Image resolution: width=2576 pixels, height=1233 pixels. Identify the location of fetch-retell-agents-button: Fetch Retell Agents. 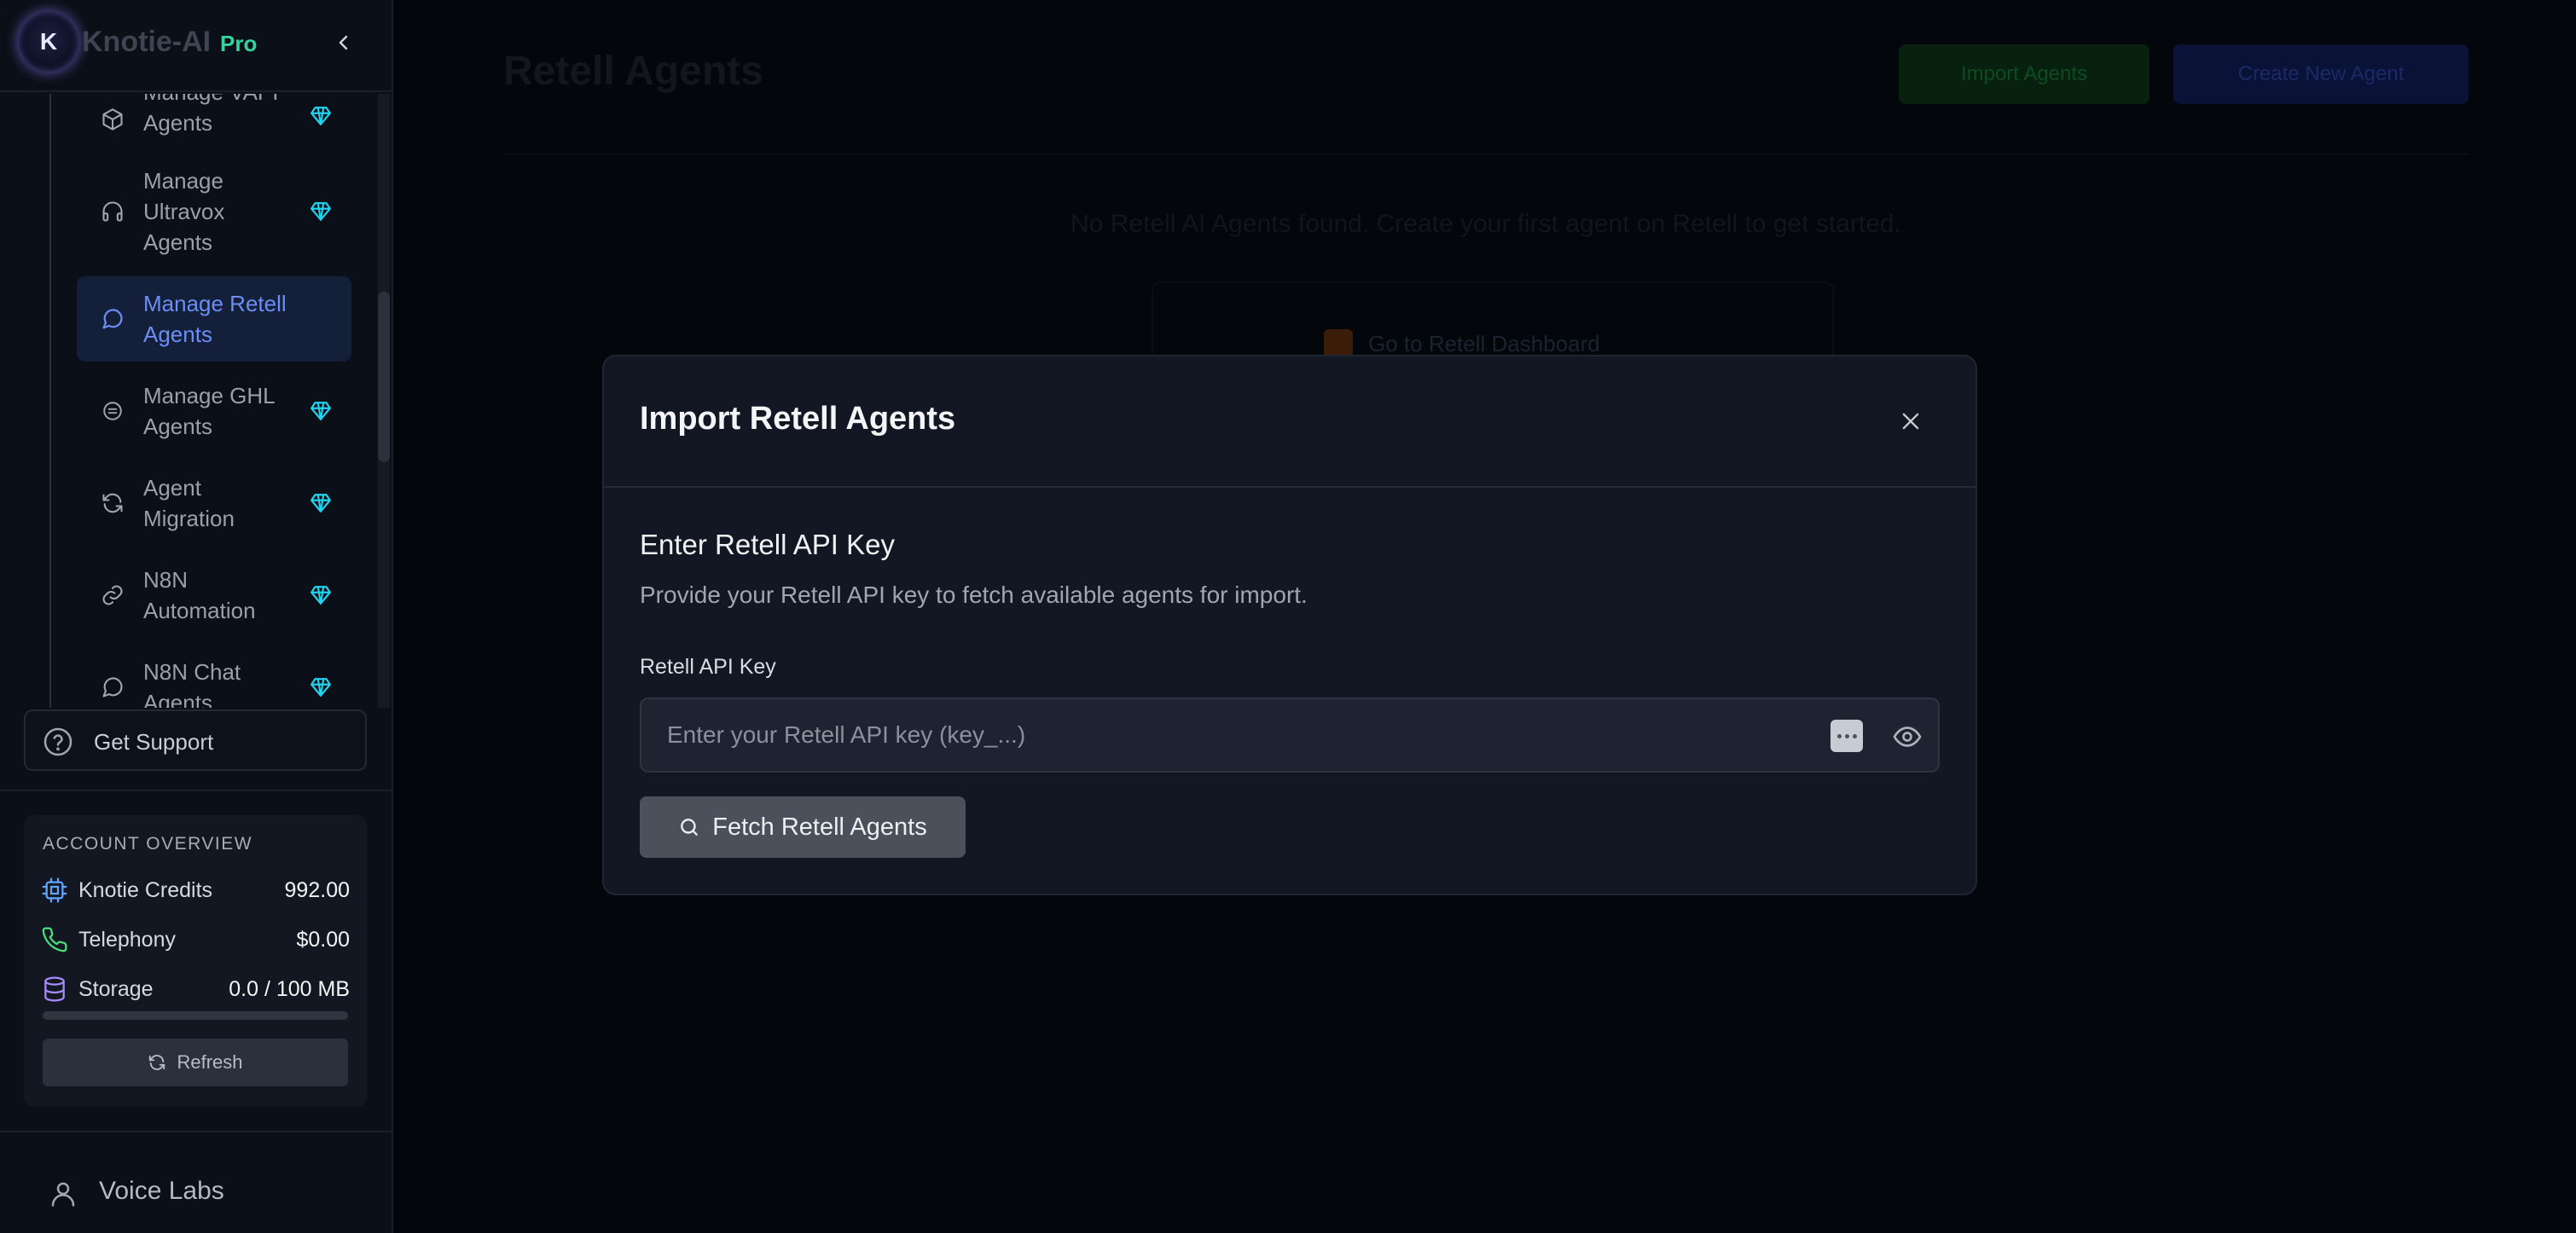
(803, 827).